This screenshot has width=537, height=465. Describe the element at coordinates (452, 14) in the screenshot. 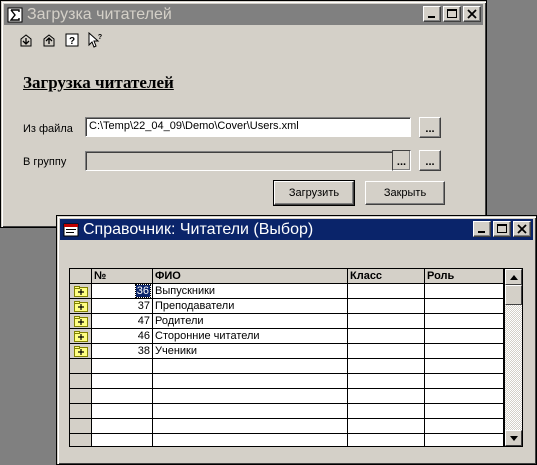

I see `maximize-button` at that location.